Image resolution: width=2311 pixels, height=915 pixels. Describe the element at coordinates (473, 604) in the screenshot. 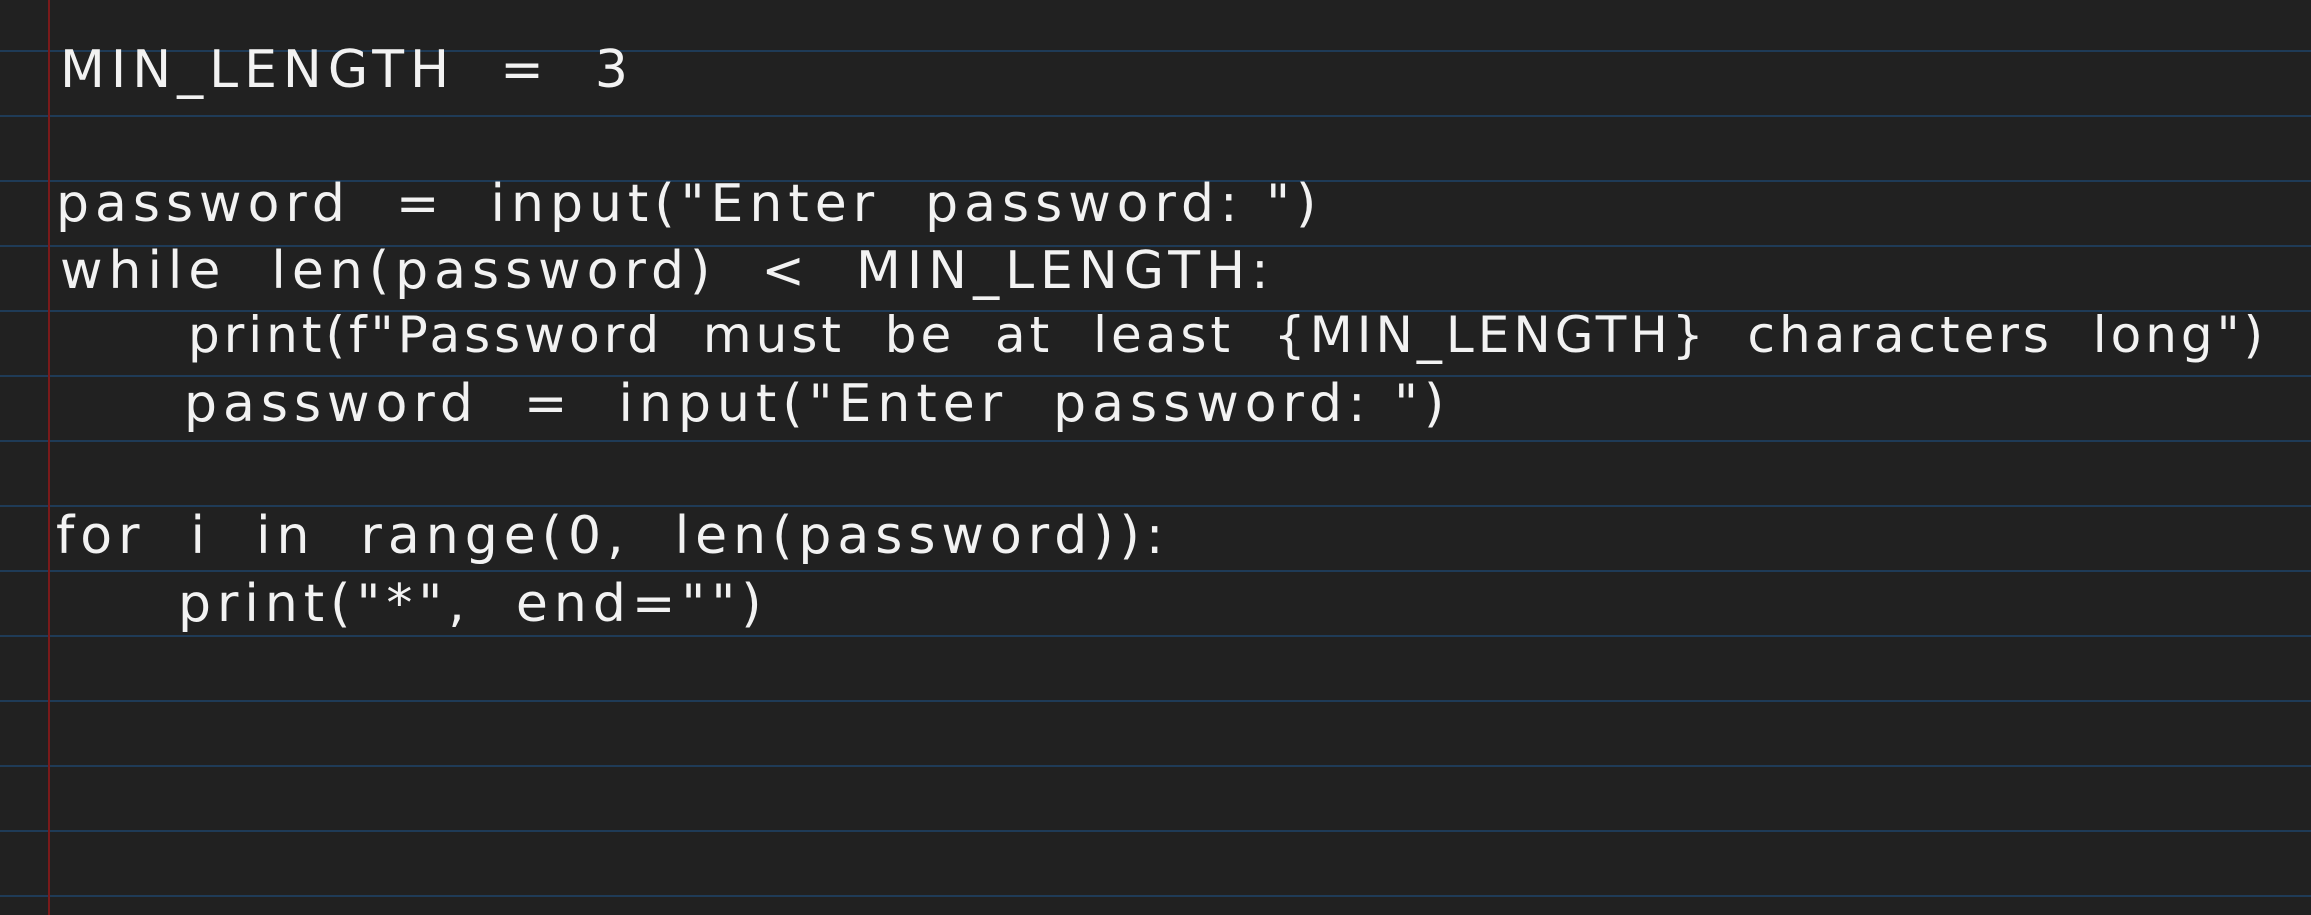

I see `code-line-7: print("*", end="")` at that location.